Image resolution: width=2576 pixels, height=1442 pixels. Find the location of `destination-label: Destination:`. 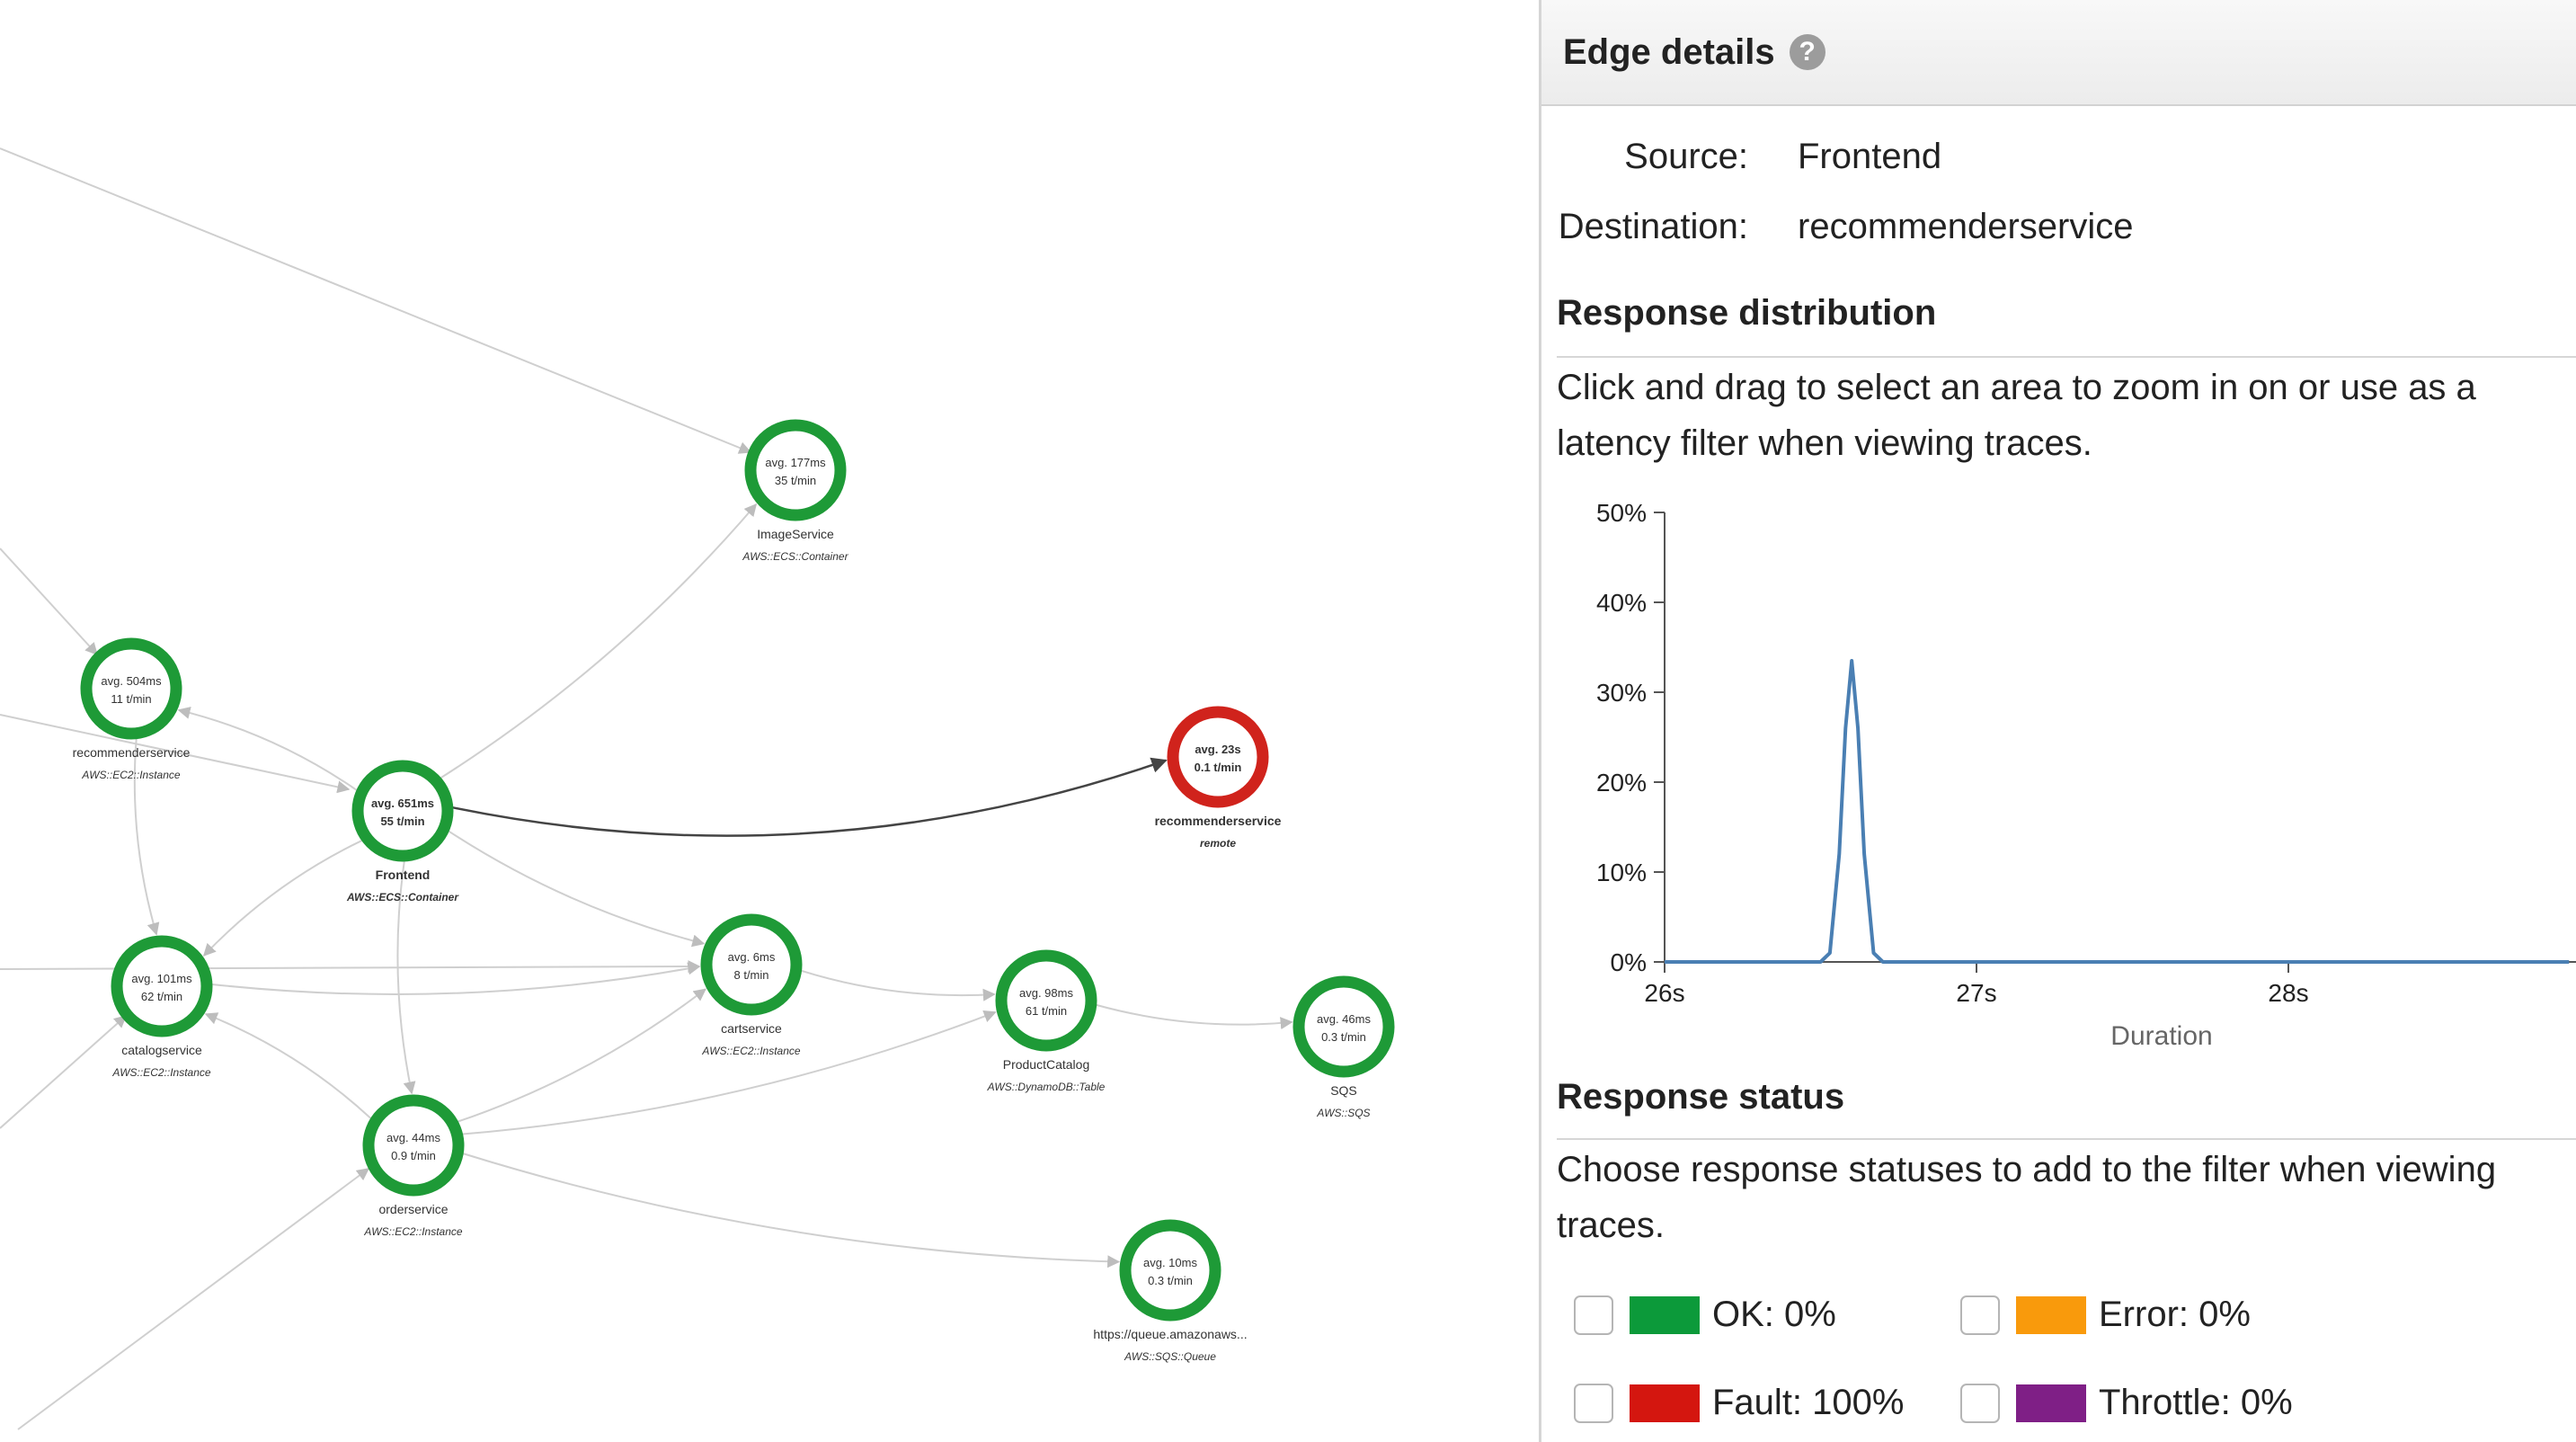

destination-label: Destination: is located at coordinates (1653, 226).